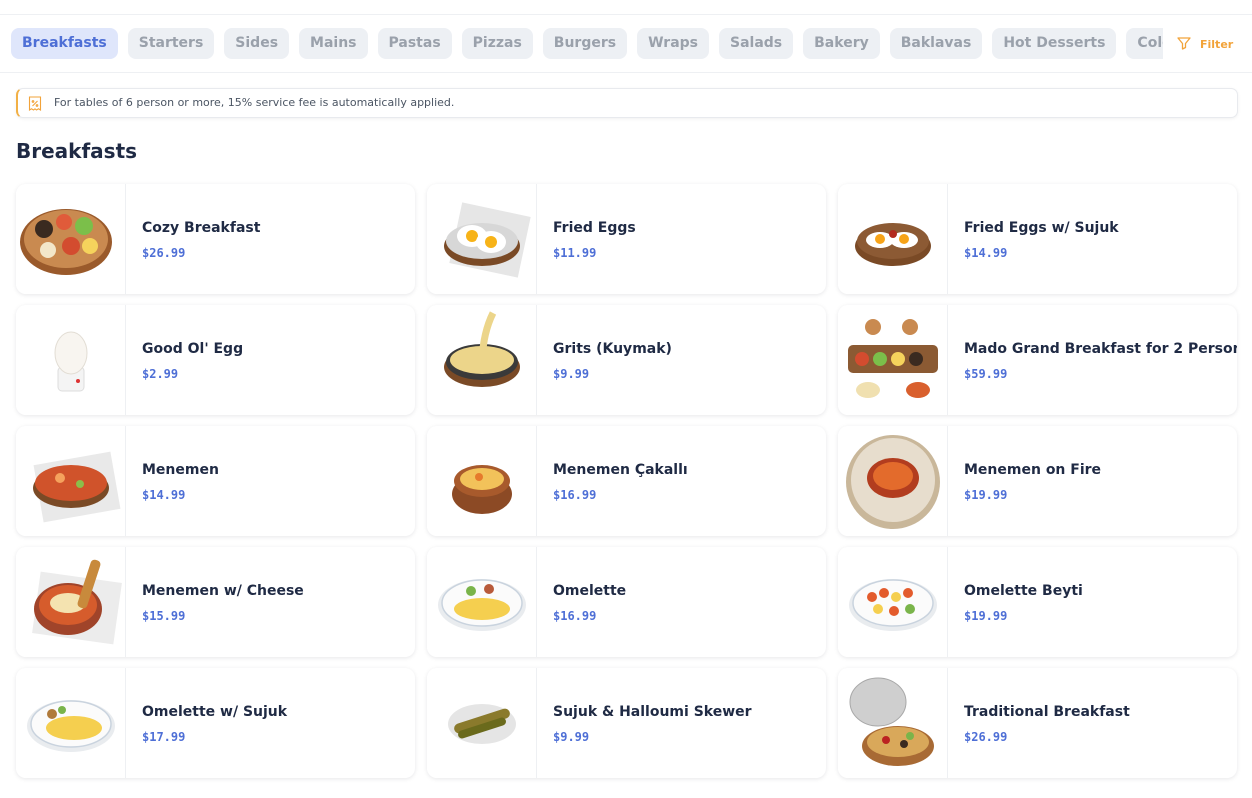 This screenshot has width=1252, height=798. I want to click on menu-item-name: Omelette, so click(590, 591).